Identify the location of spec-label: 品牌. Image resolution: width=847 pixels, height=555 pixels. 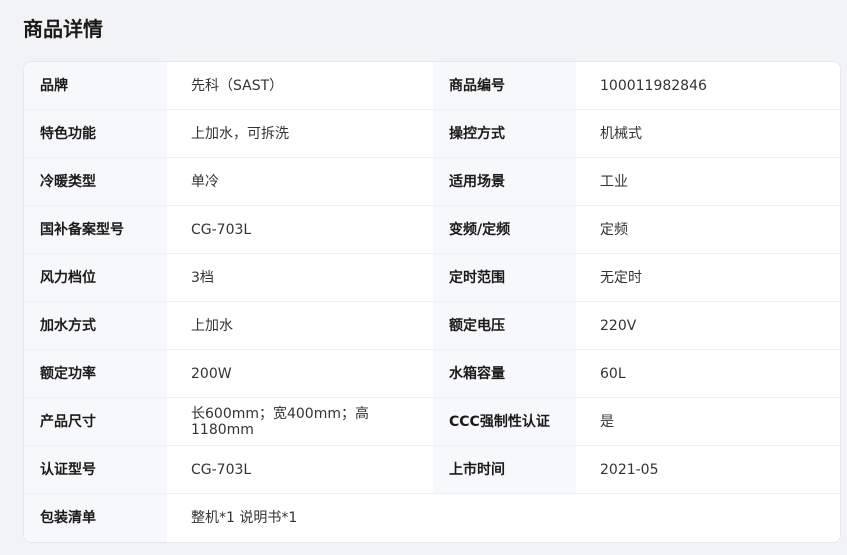
(95, 85).